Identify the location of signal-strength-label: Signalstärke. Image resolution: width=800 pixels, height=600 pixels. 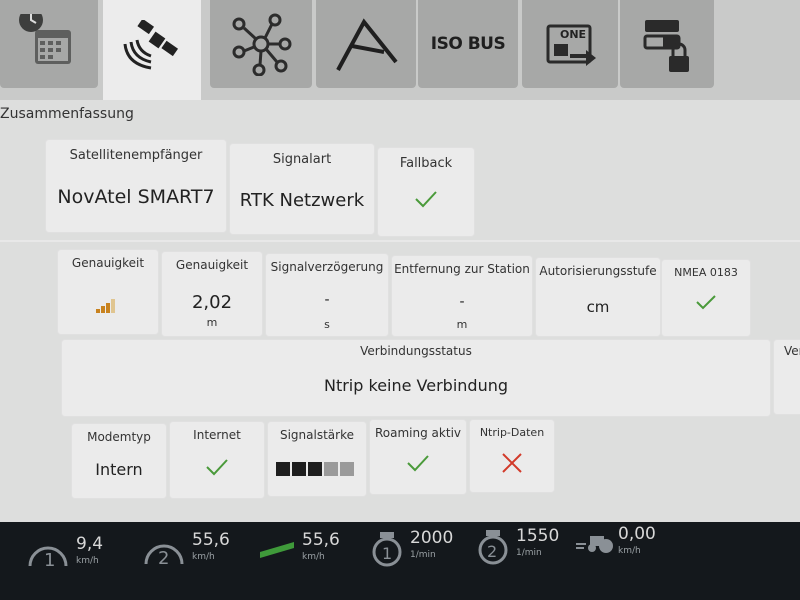
(316, 435).